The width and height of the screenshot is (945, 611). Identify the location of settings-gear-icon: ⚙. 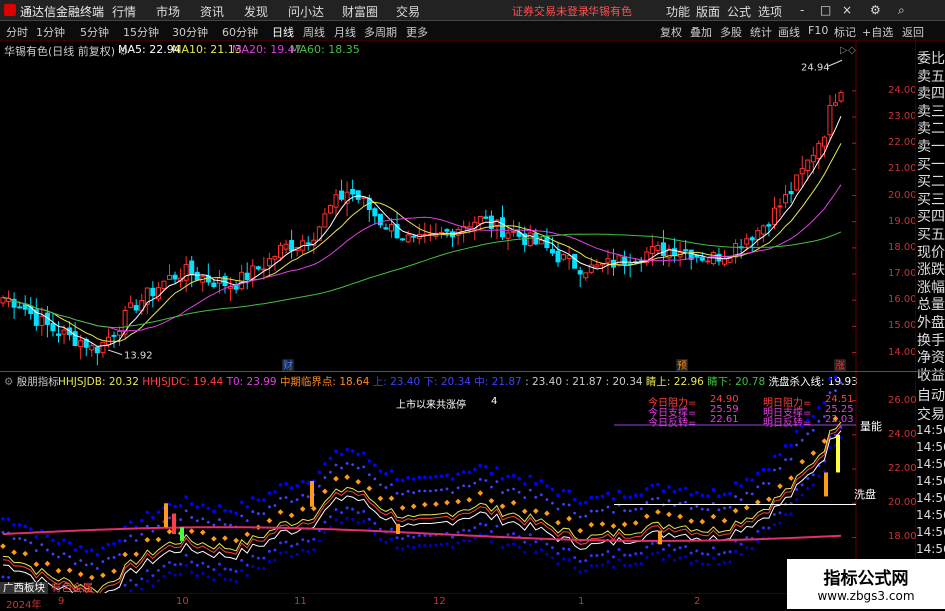
(875, 10).